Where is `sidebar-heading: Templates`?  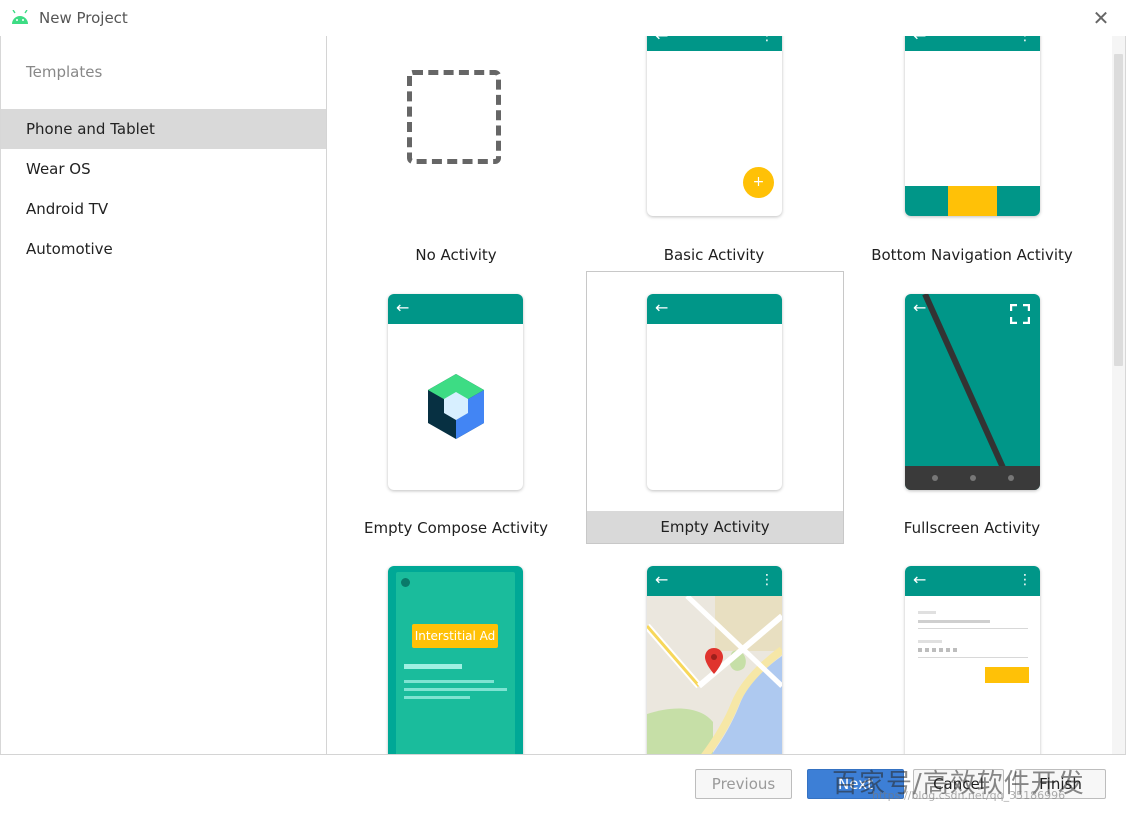
sidebar-heading: Templates is located at coordinates (64, 72).